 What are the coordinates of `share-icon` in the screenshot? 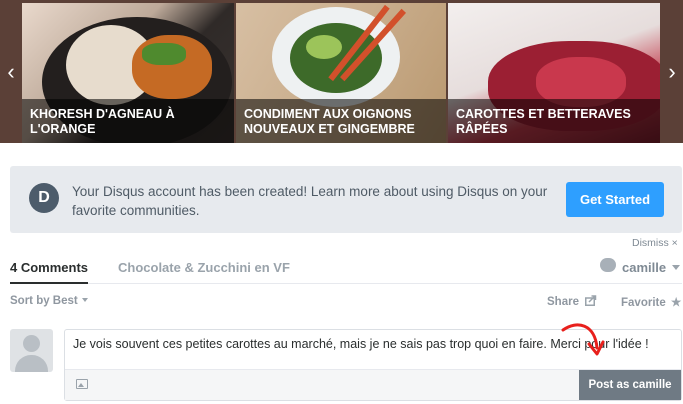 It's located at (591, 300).